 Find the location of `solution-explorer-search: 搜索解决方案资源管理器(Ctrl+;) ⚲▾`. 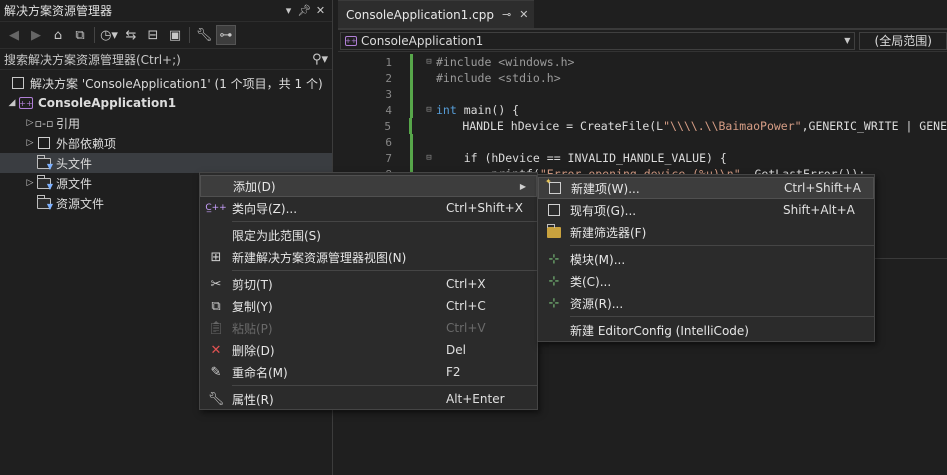

solution-explorer-search: 搜索解决方案资源管理器(Ctrl+;) ⚲▾ is located at coordinates (166, 59).